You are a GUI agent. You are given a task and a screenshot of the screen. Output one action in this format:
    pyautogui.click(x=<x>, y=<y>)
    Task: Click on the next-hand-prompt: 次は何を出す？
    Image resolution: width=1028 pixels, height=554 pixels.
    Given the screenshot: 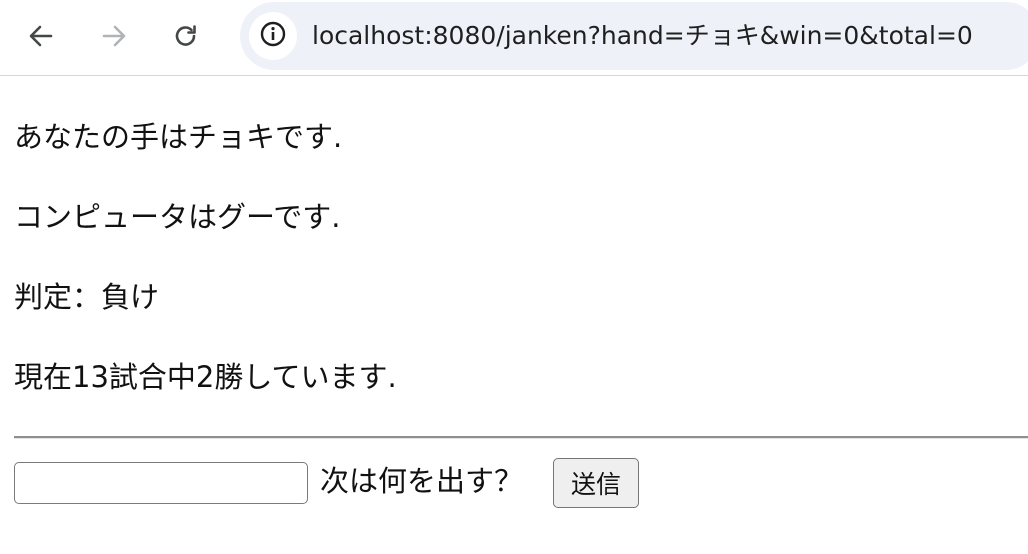 What is the action you would take?
    pyautogui.click(x=422, y=481)
    